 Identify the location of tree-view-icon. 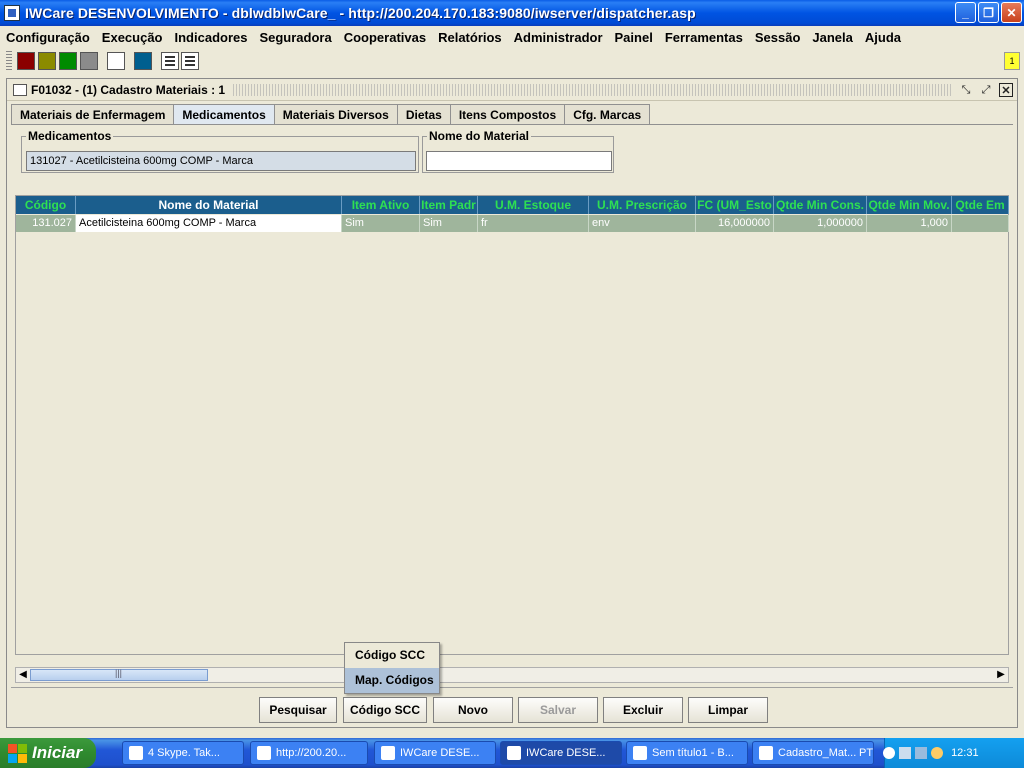
(170, 61).